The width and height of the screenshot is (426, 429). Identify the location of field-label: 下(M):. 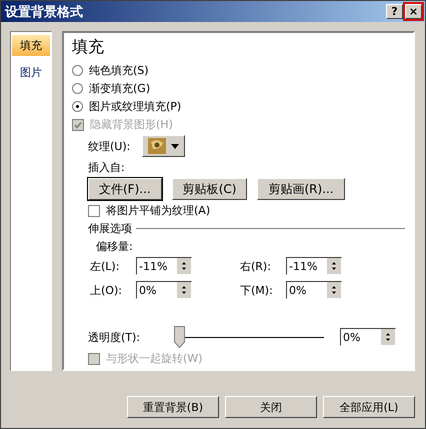
(257, 290).